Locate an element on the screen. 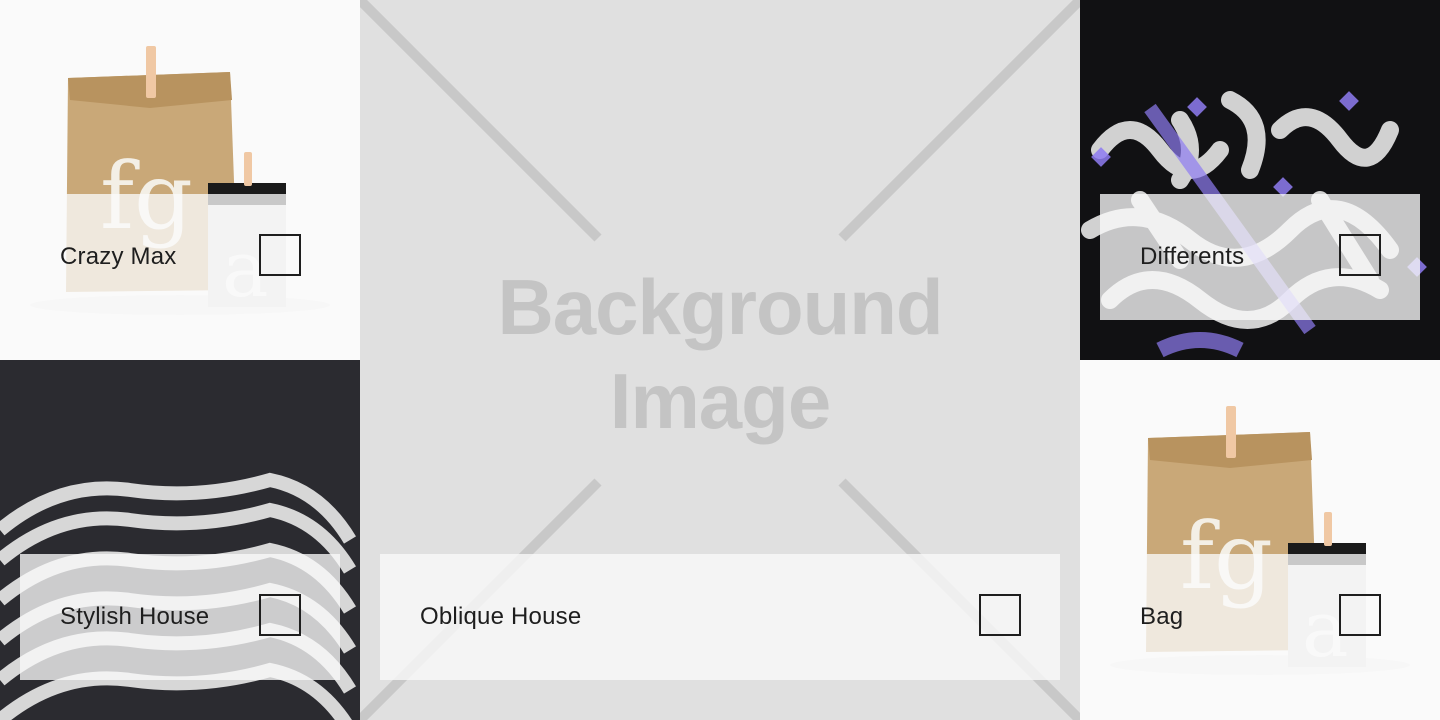 The image size is (1440, 720). card-stylish-house-label: Stylish House is located at coordinates (135, 616).